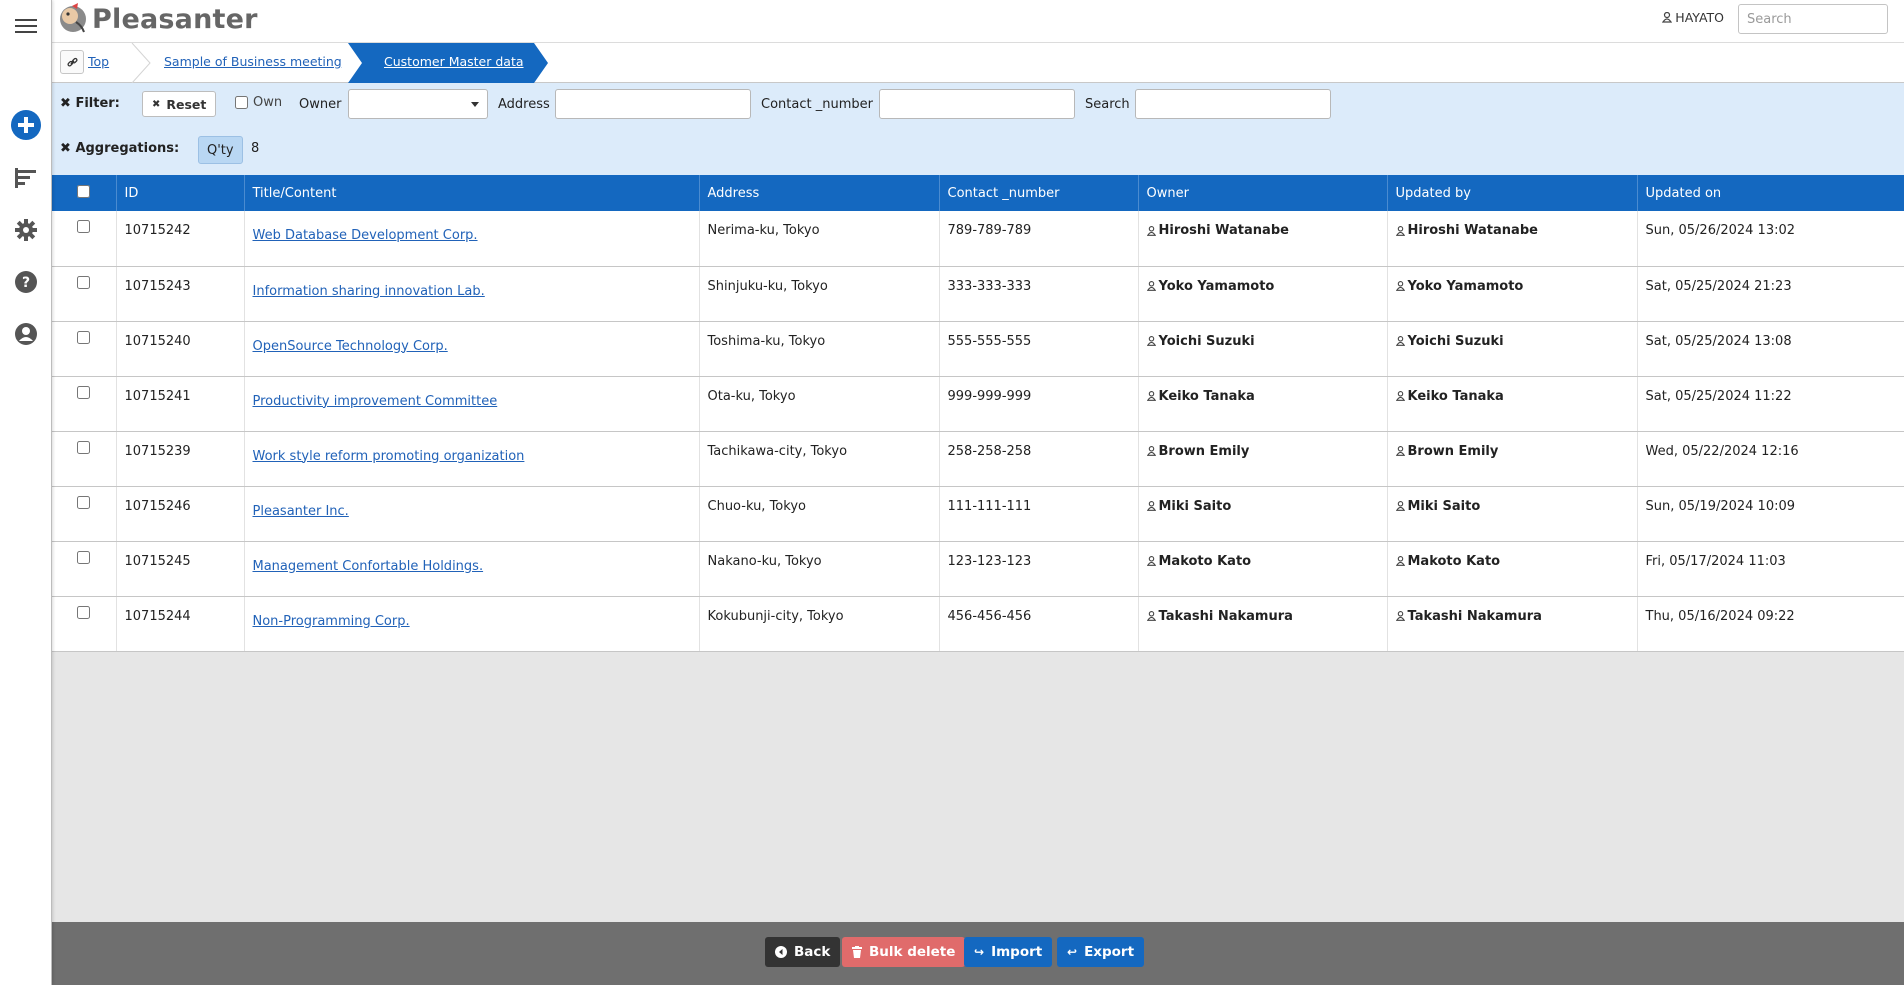 The image size is (1904, 985). Describe the element at coordinates (819, 349) in the screenshot. I see `cell-address: Toshima-ku, Tokyo` at that location.